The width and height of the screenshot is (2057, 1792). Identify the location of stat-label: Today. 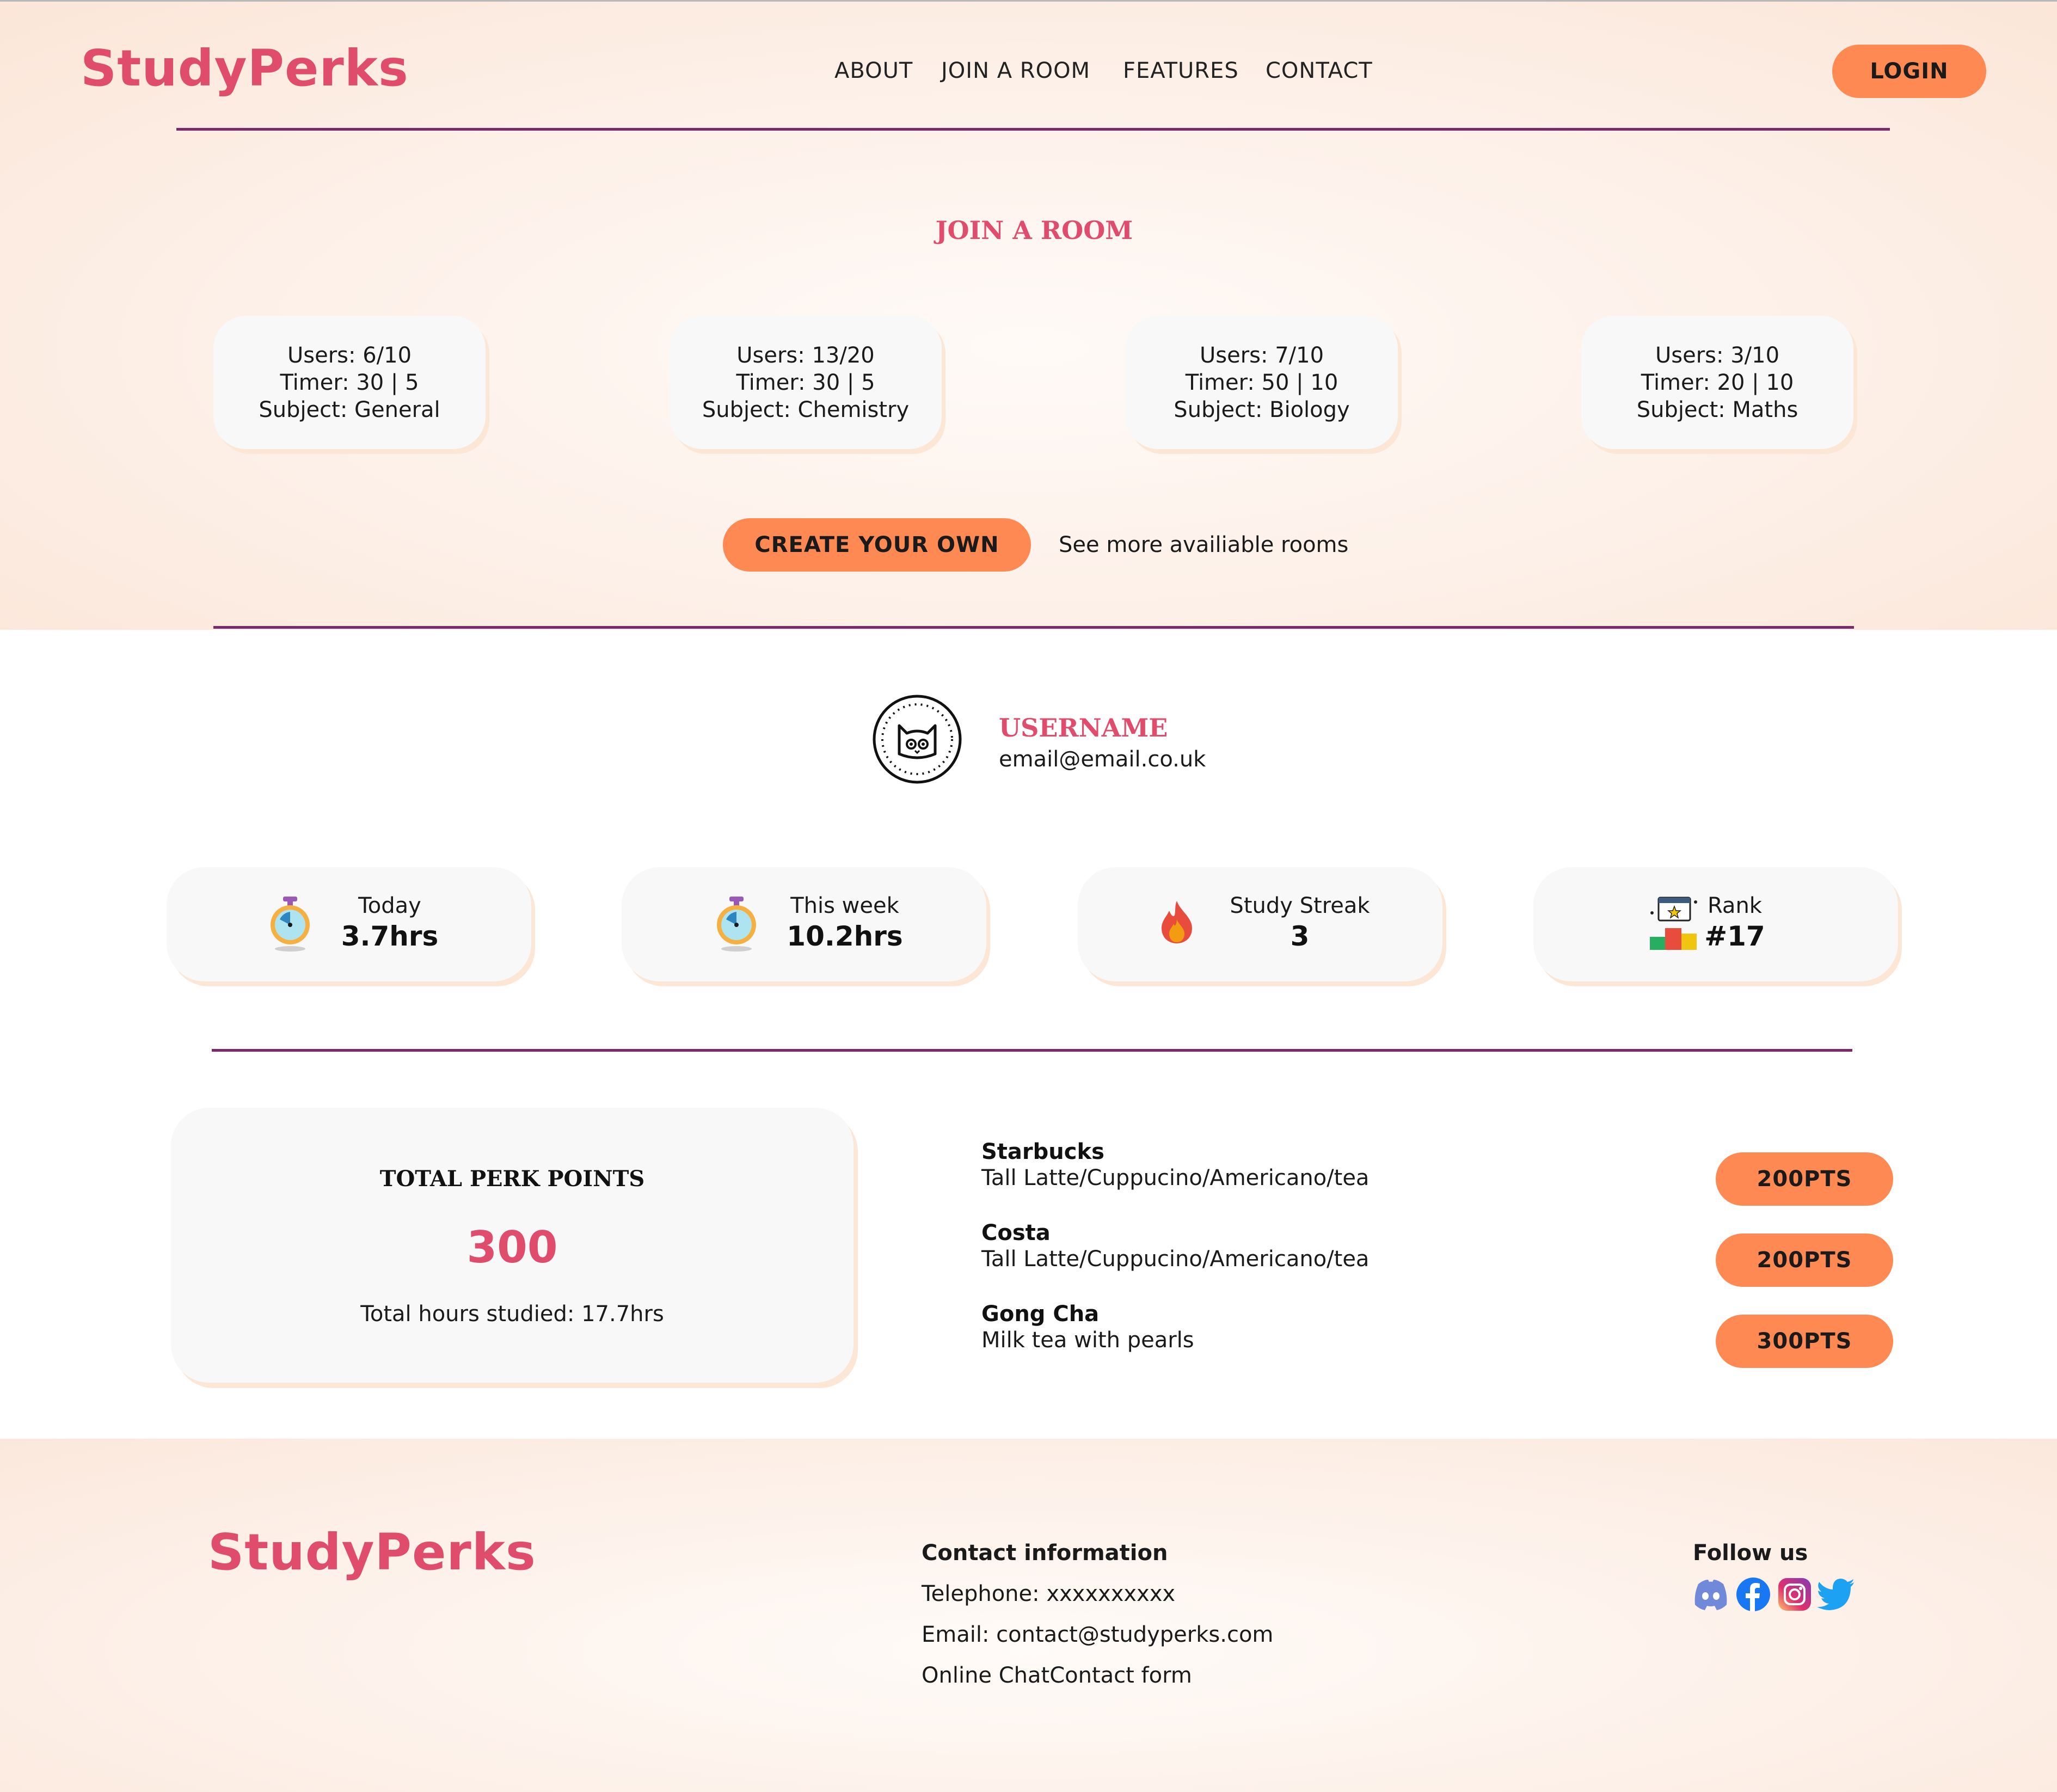
(390, 905).